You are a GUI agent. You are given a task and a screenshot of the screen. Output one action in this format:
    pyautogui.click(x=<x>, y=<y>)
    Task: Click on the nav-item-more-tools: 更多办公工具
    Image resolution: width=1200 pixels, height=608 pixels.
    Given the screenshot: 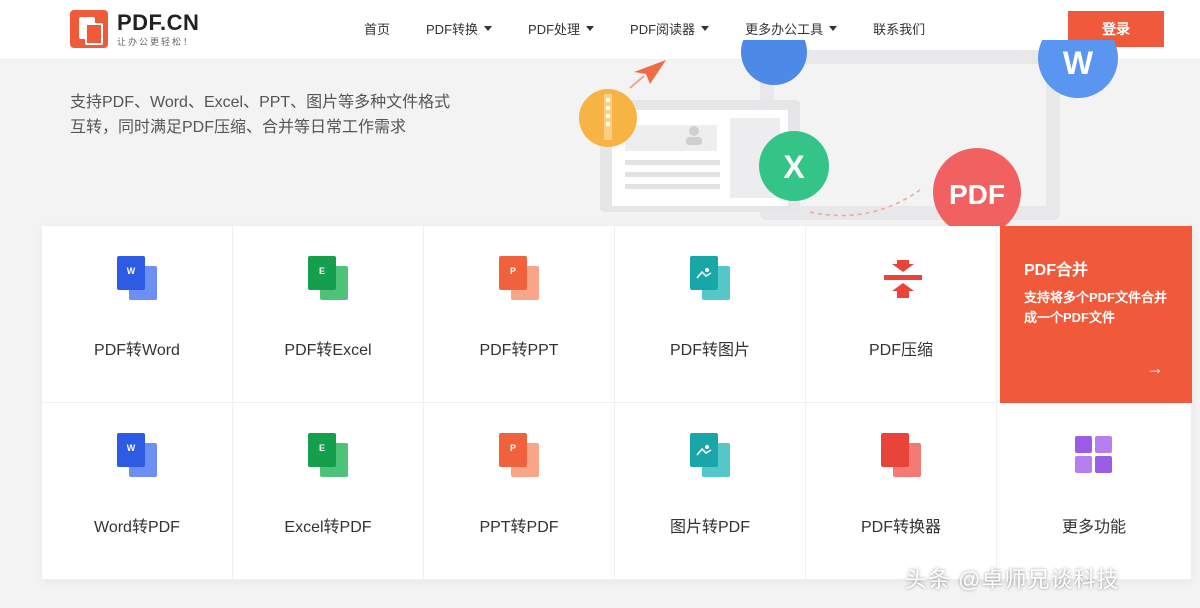 What is the action you would take?
    pyautogui.click(x=791, y=28)
    